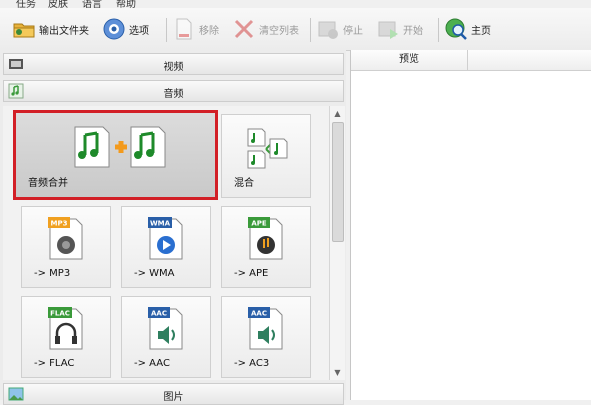 The width and height of the screenshot is (591, 405). I want to click on tile-to-ac3: AAC -> AC3, so click(266, 337).